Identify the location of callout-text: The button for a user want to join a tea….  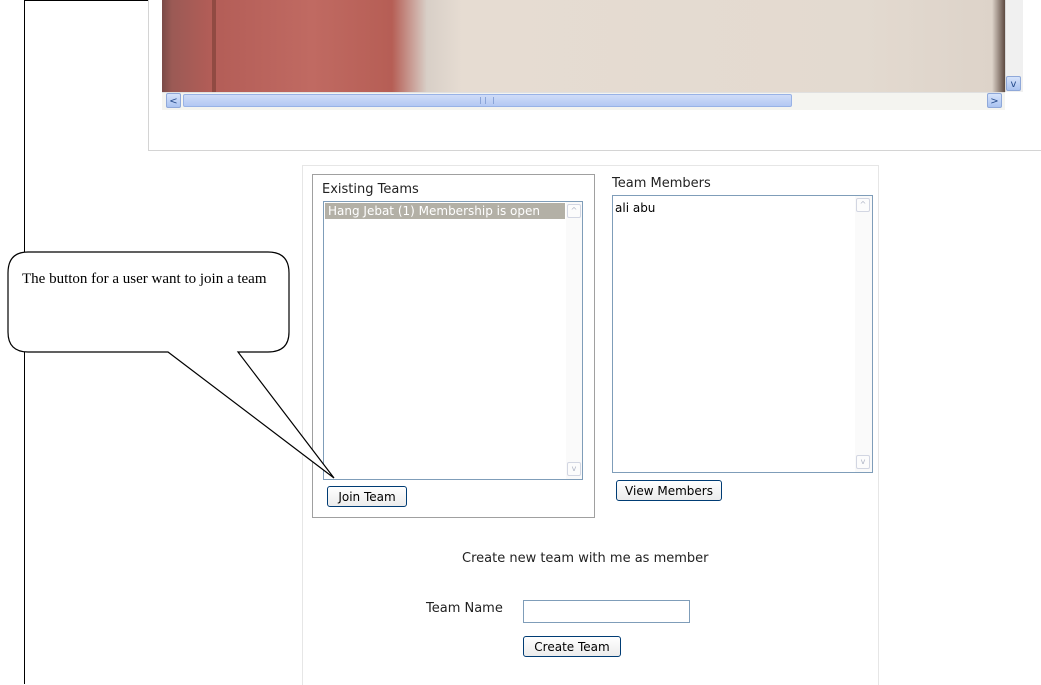
(144, 279).